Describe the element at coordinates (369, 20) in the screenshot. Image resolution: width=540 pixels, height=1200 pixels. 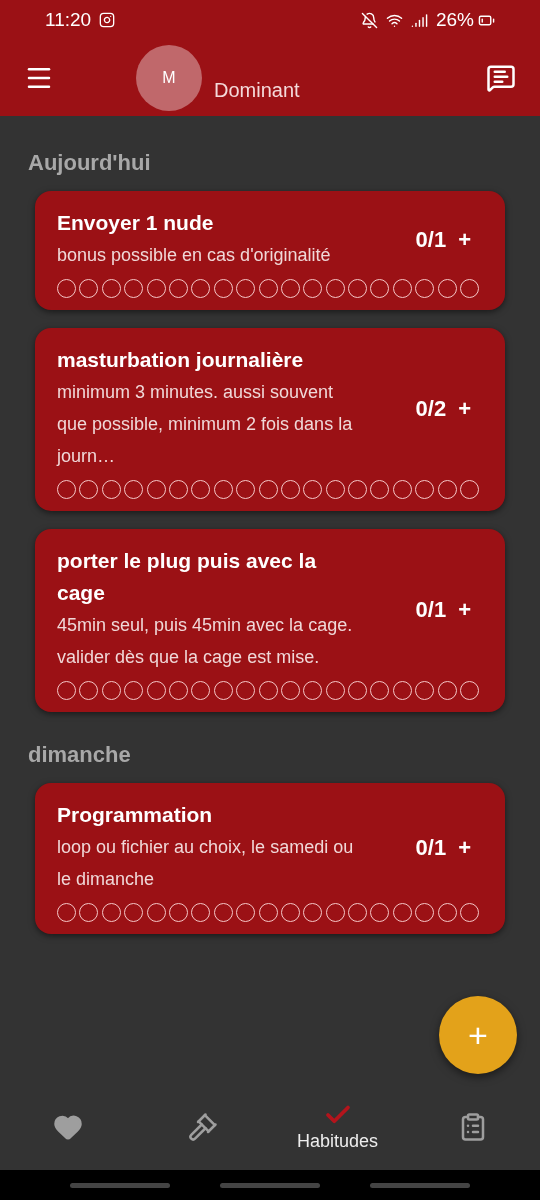
I see `mute-icon` at that location.